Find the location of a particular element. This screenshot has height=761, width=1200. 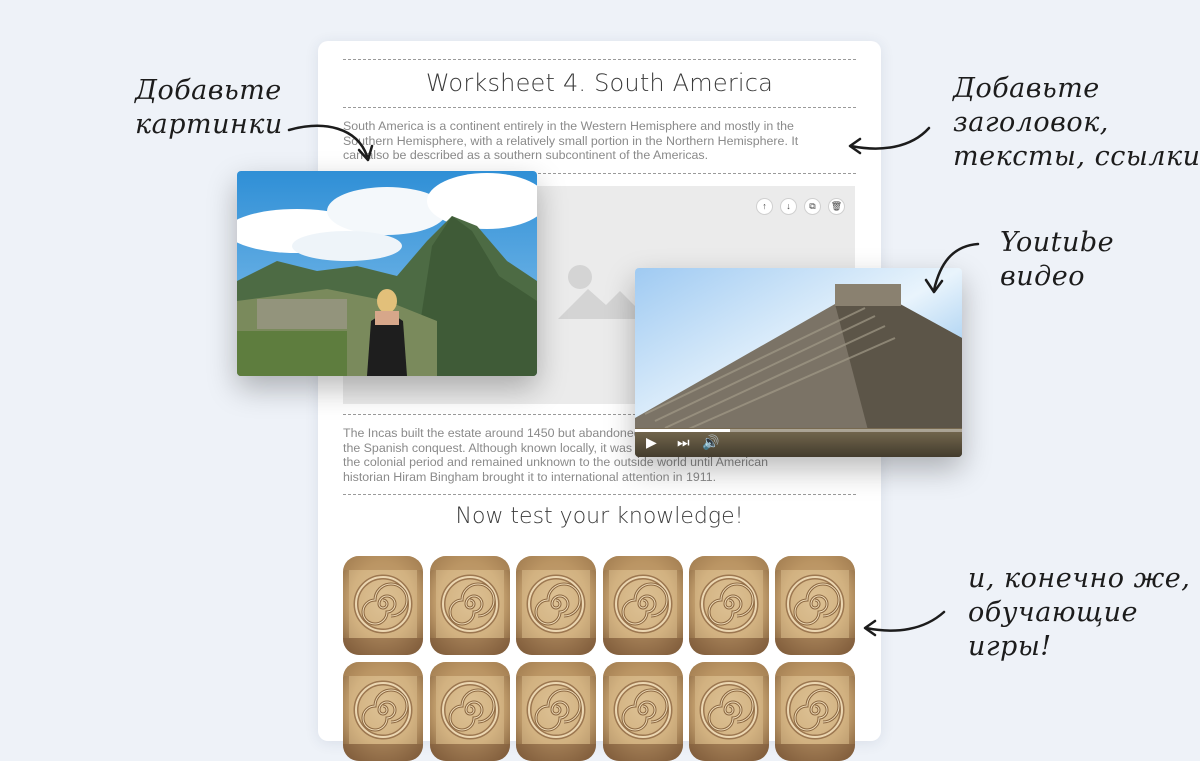

annotation-line: игры! is located at coordinates (1010, 646).